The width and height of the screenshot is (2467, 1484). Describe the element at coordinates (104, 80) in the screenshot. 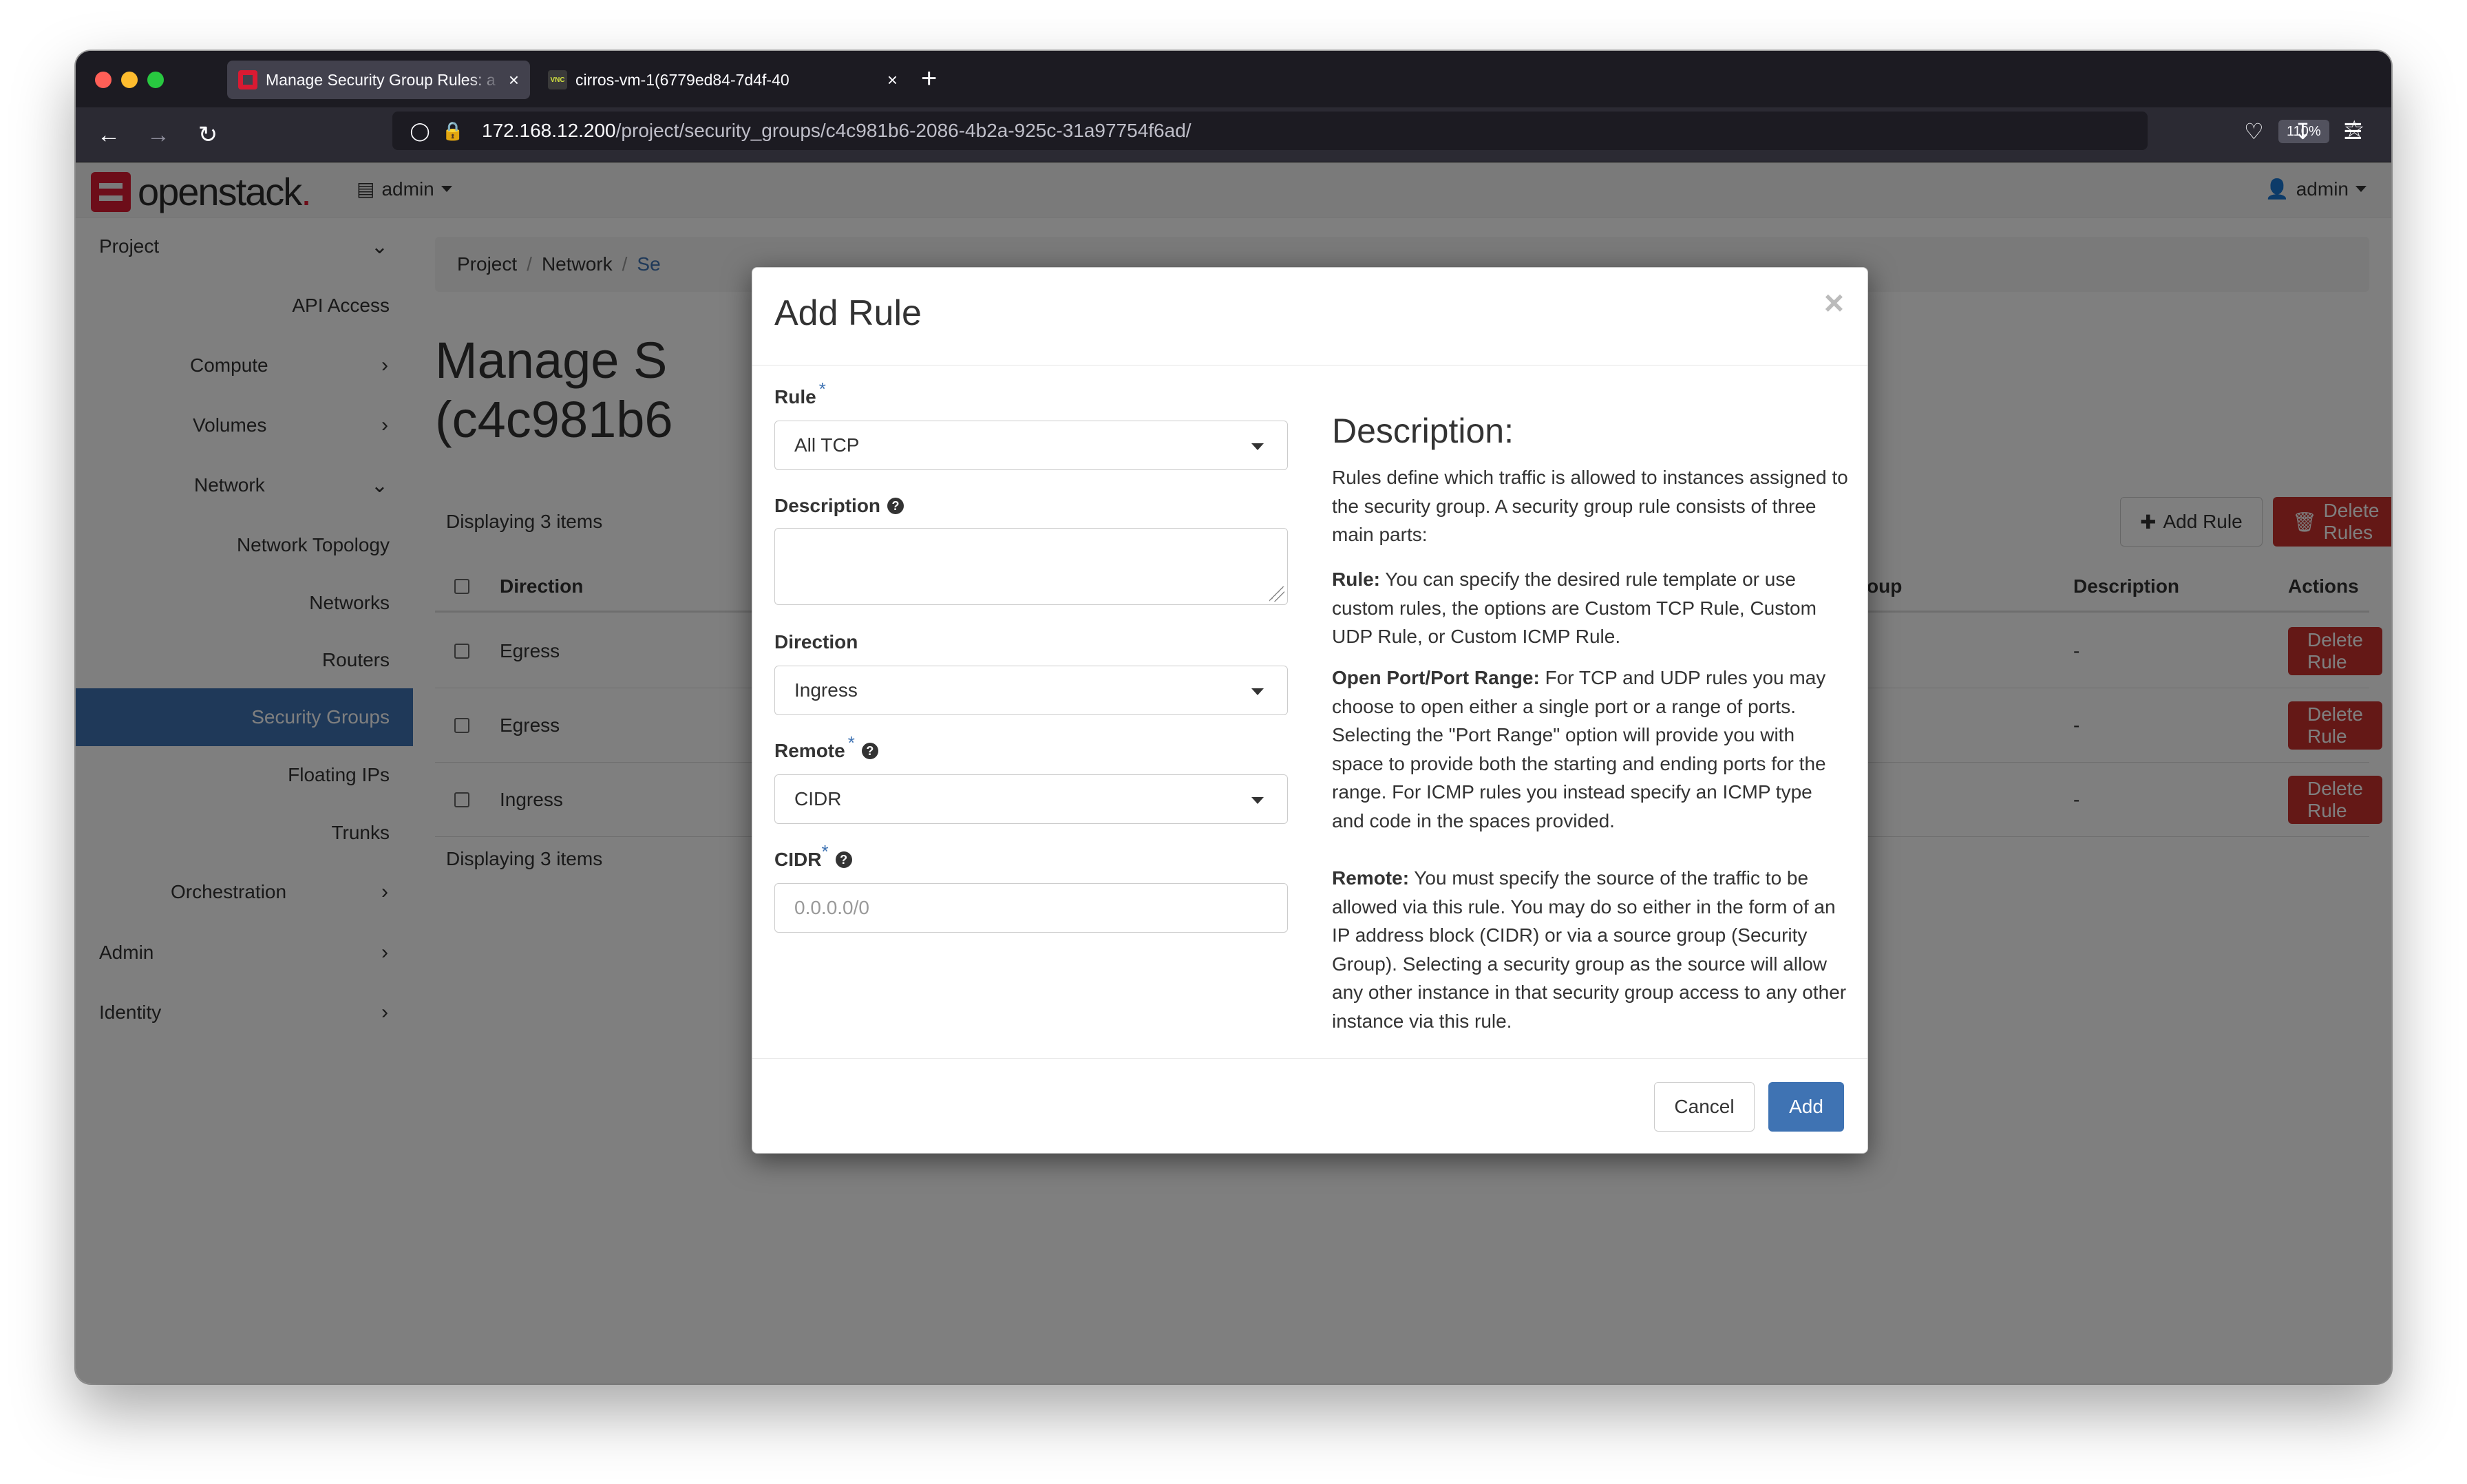

I see `close-window-button` at that location.